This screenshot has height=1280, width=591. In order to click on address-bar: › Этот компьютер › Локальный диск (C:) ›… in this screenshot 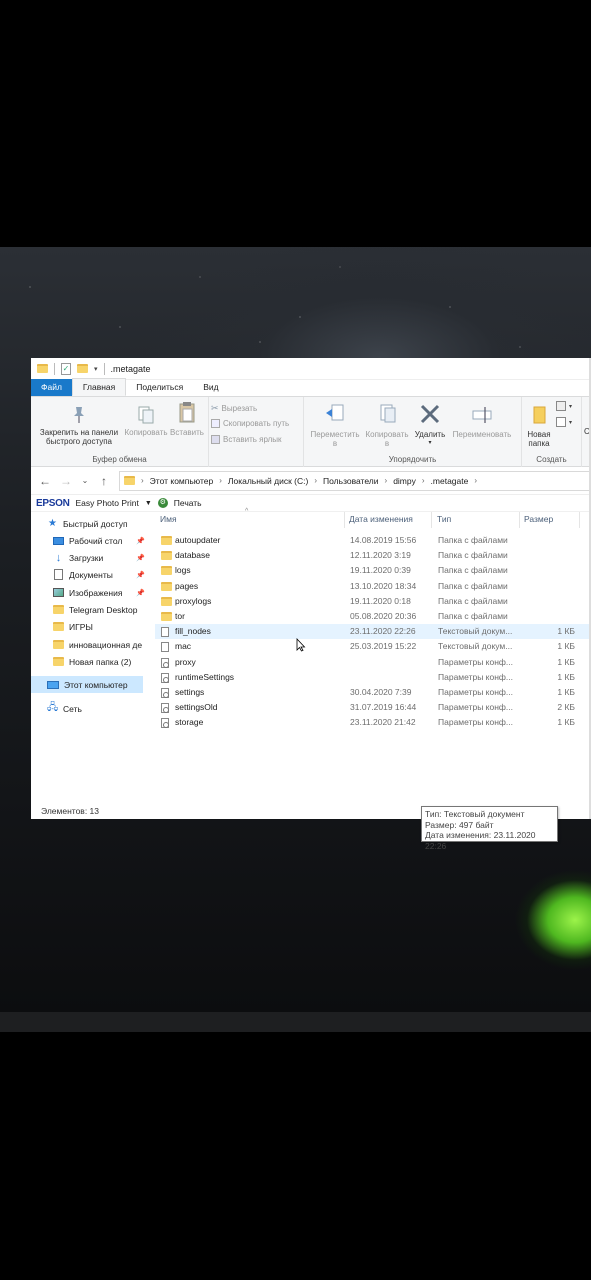, I will do `click(355, 480)`.